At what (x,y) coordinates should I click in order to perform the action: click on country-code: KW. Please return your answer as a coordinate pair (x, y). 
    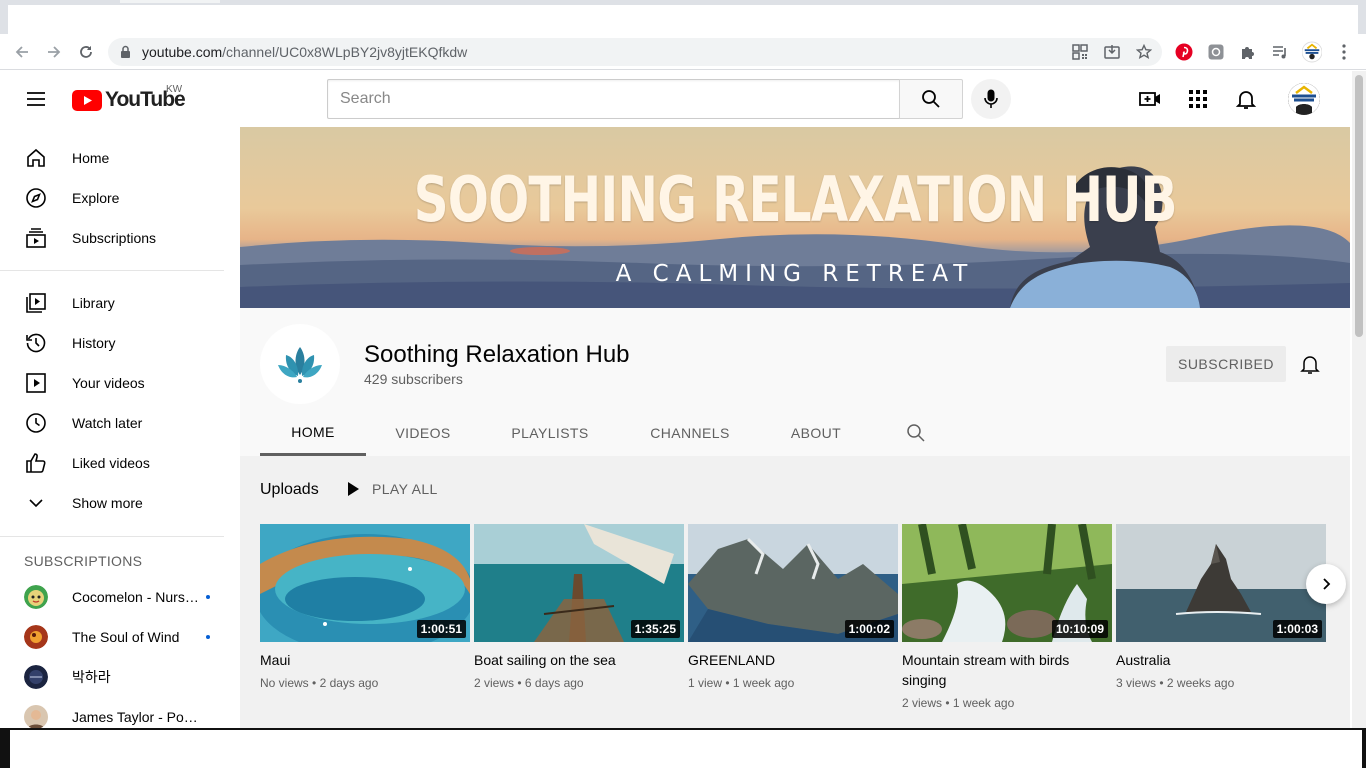
    Looking at the image, I should click on (174, 89).